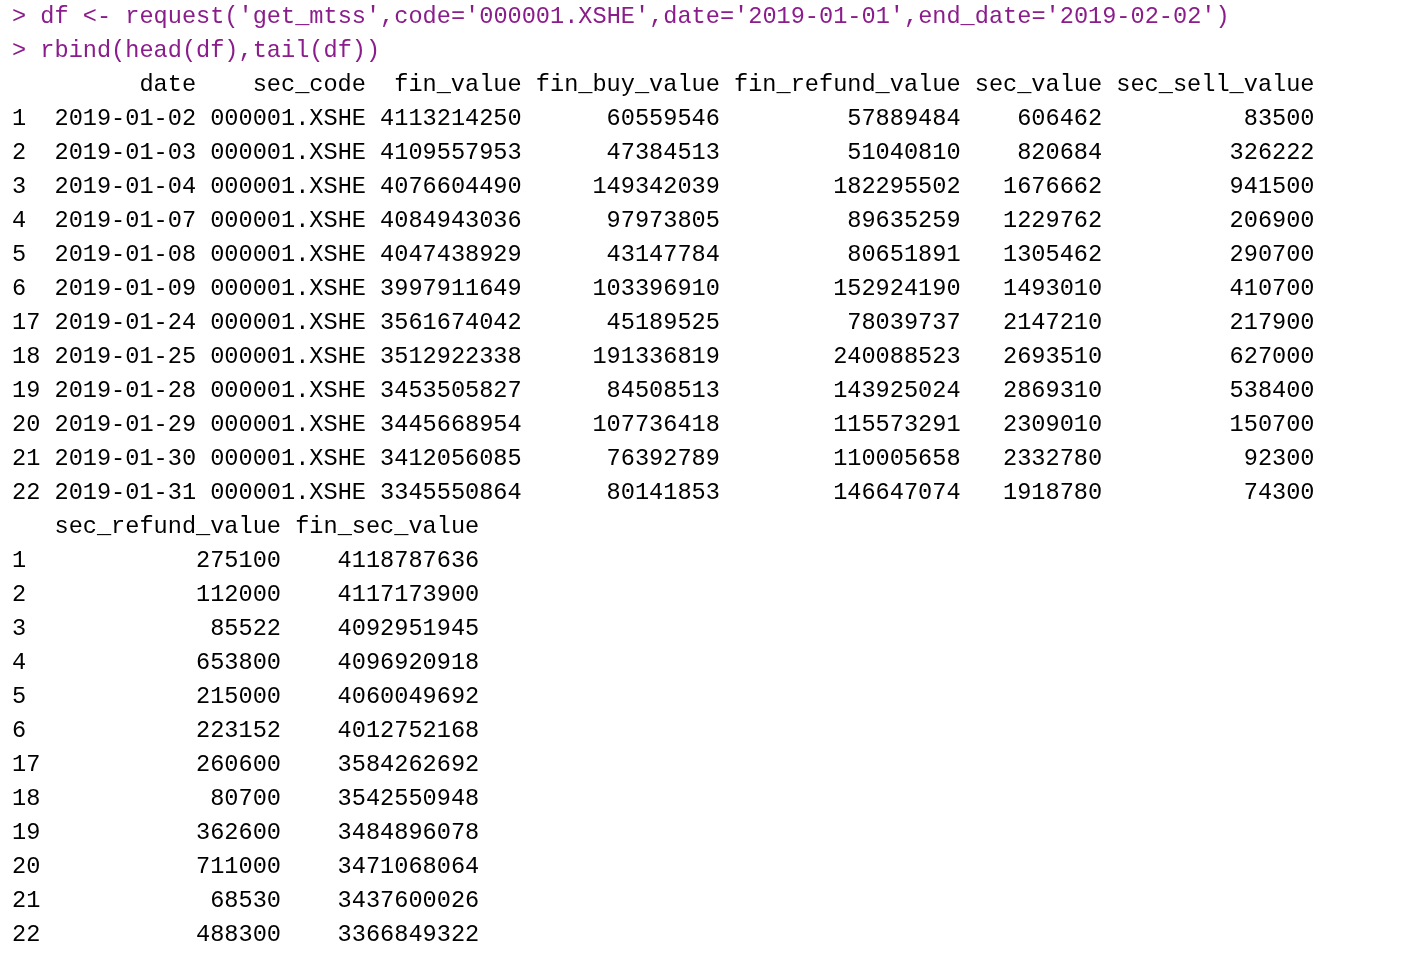 Image resolution: width=1414 pixels, height=954 pixels. What do you see at coordinates (408, 595) in the screenshot?
I see `table-cell-text: 4117173900` at bounding box center [408, 595].